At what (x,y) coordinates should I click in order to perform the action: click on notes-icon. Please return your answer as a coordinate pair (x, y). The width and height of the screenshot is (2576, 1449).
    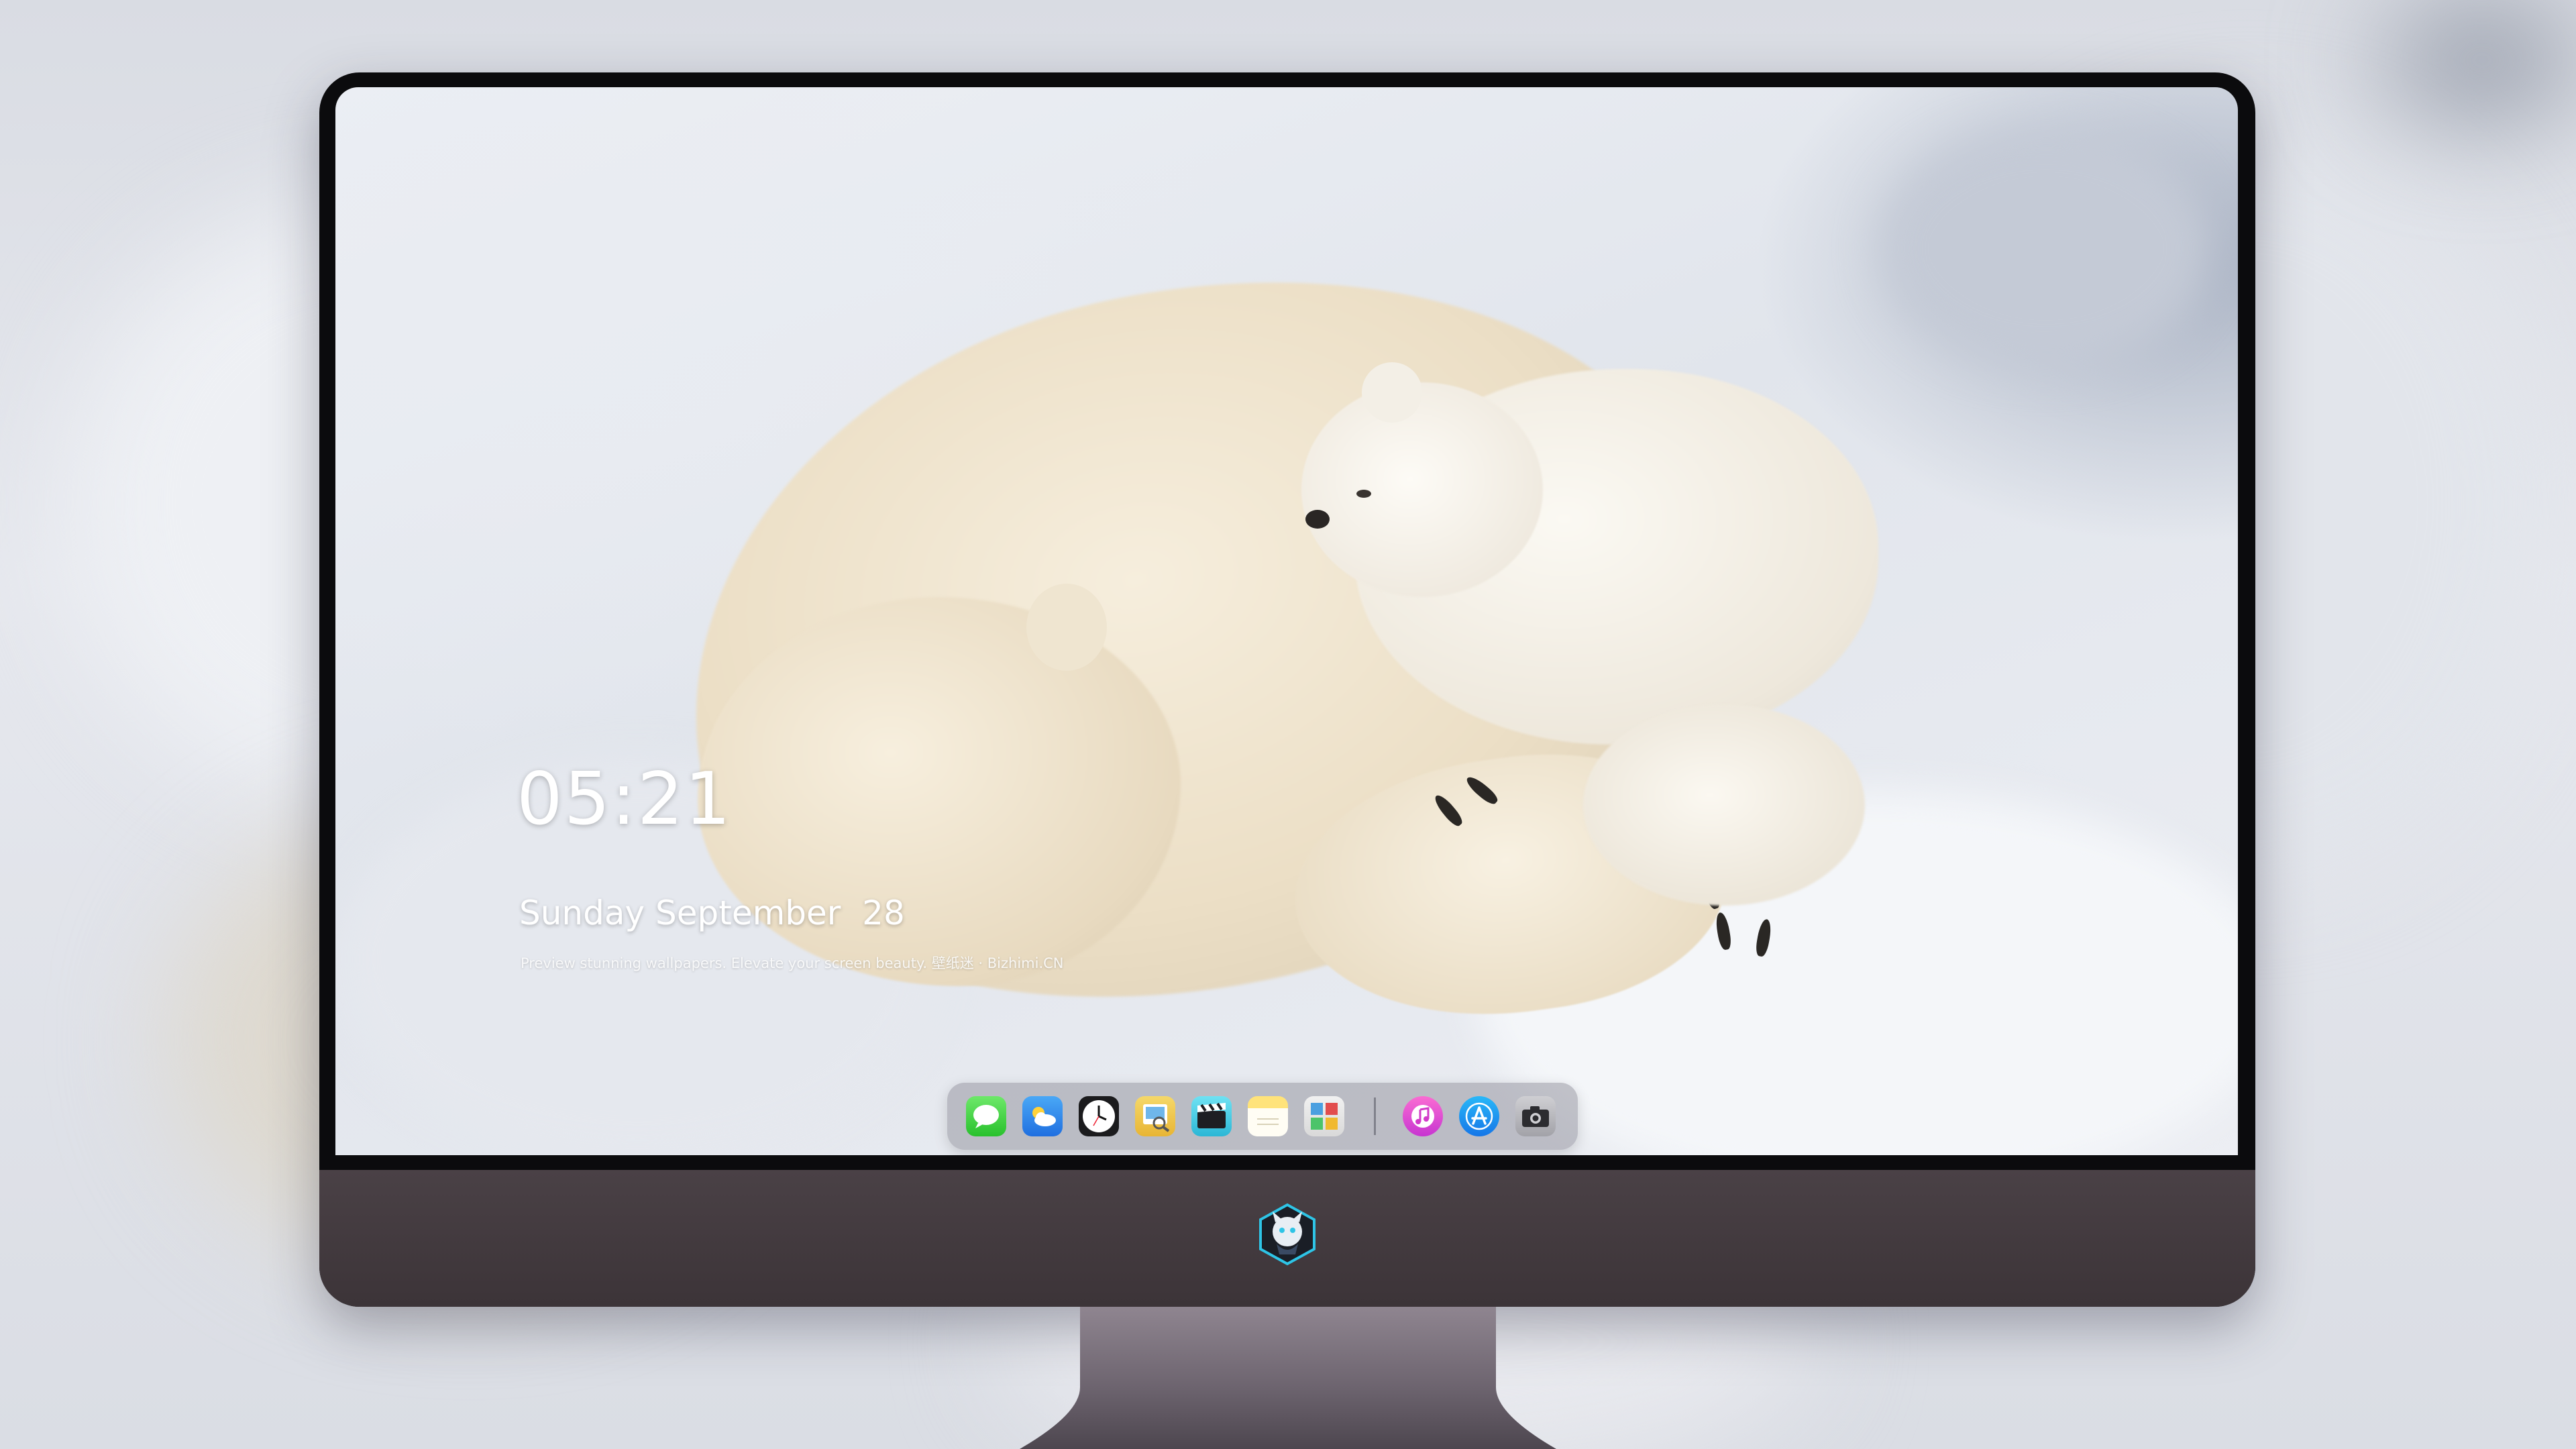
    Looking at the image, I should click on (1268, 1116).